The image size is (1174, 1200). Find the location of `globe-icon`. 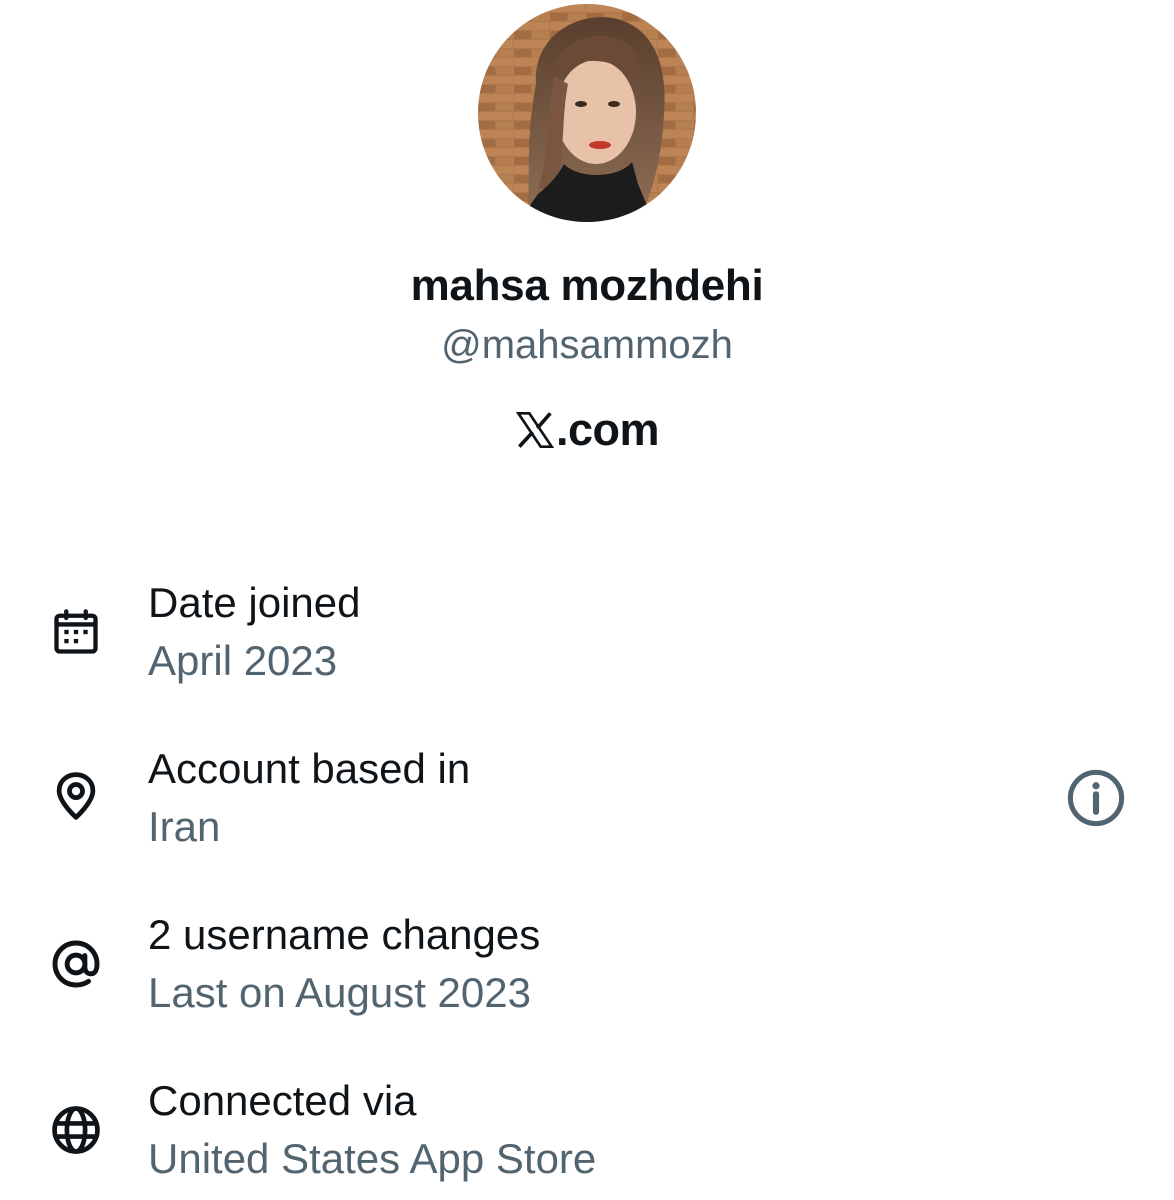

globe-icon is located at coordinates (76, 1130).